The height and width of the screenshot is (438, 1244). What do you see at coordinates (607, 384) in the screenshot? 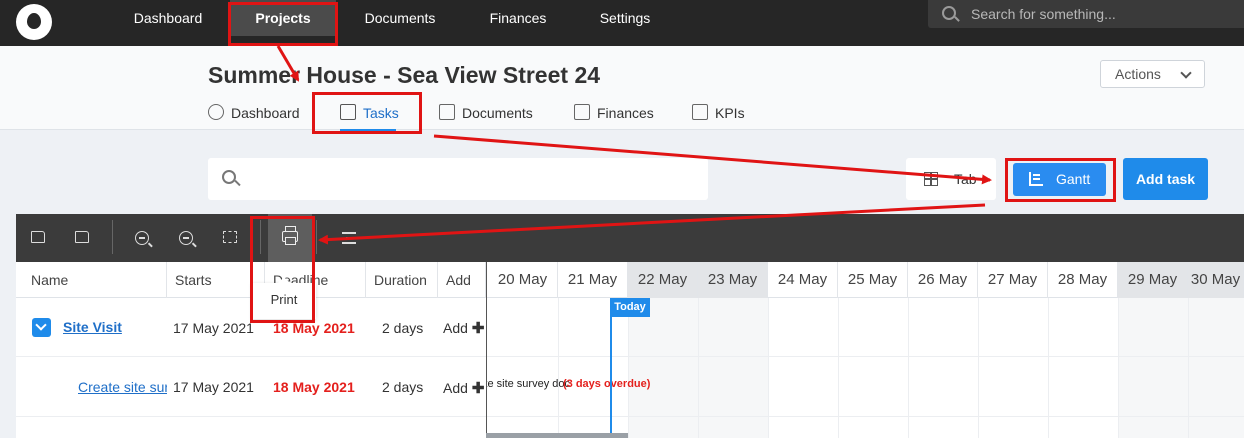
I see `overdue-label: (3 days overdue)` at bounding box center [607, 384].